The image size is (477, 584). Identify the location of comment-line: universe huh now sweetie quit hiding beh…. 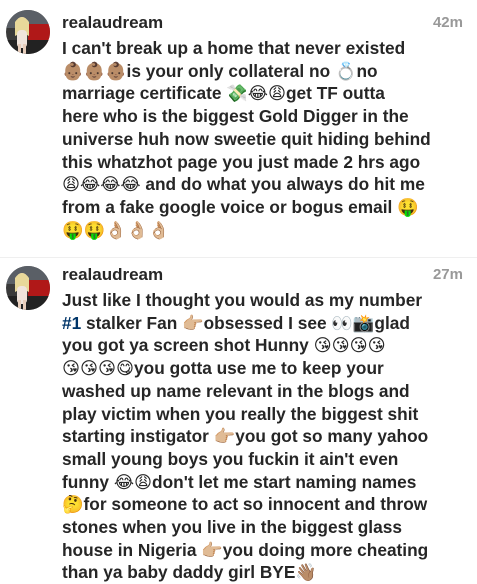
(246, 138).